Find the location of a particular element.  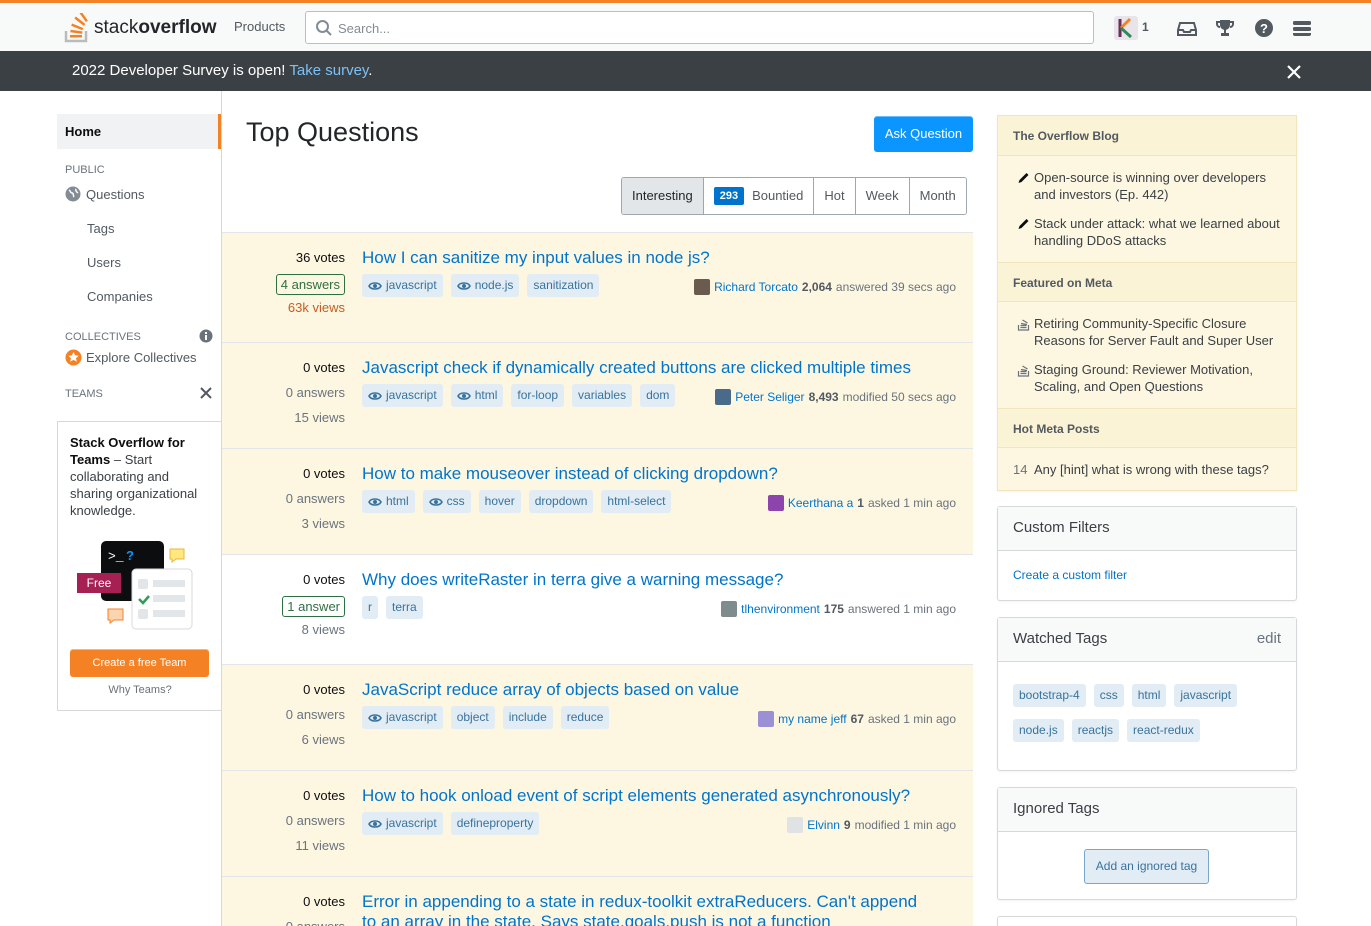

hot-meta-title: Hot Meta Posts is located at coordinates (1147, 428).